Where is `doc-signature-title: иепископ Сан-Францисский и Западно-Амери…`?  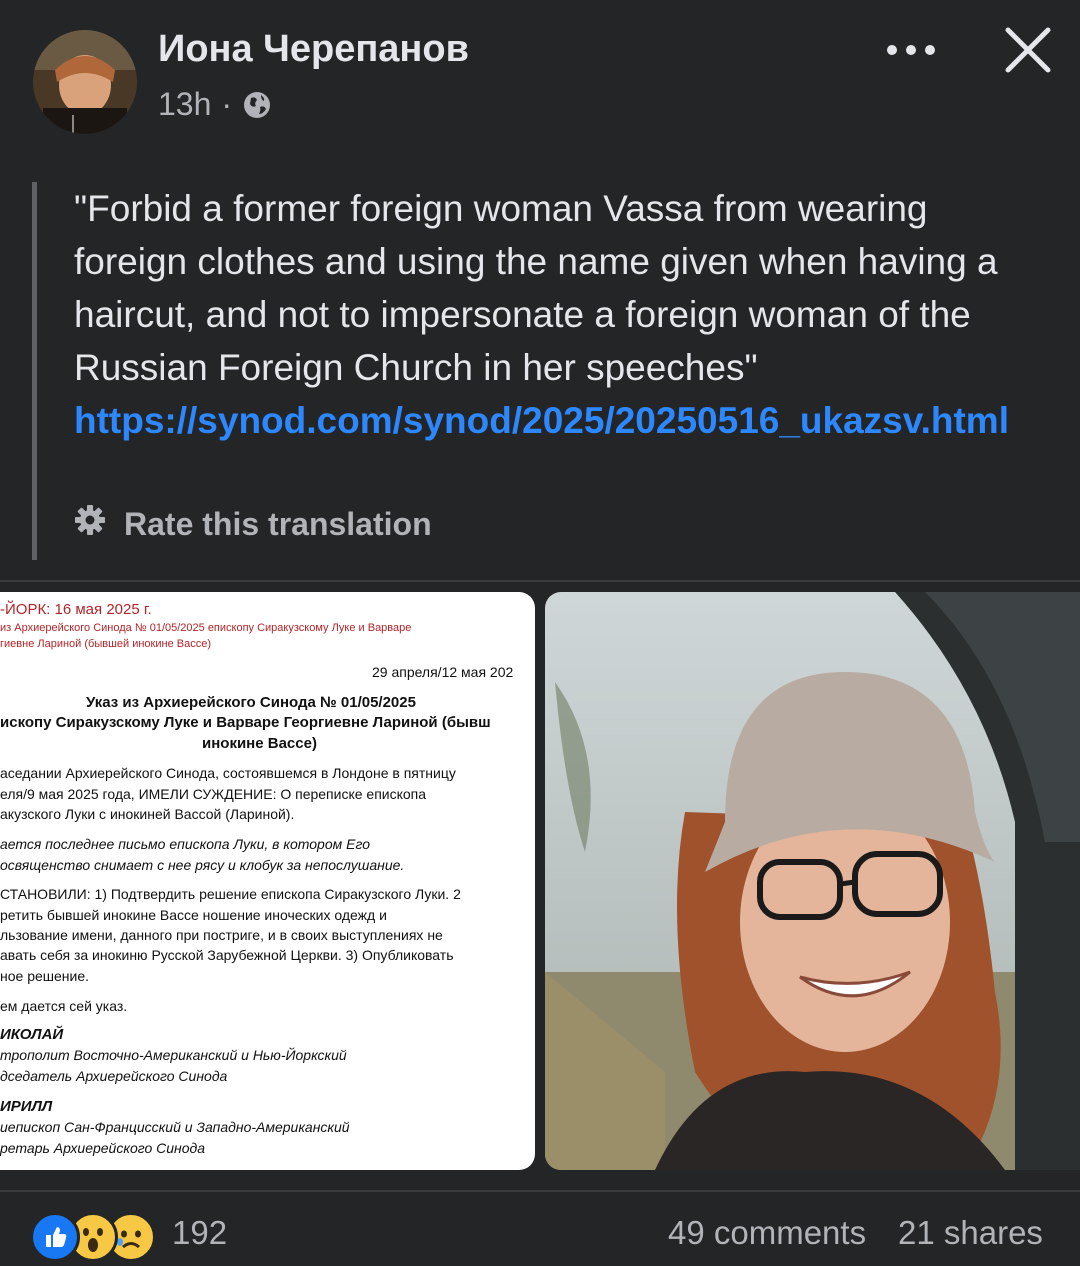 doc-signature-title: иепископ Сан-Францисский и Западно-Амери… is located at coordinates (175, 1127).